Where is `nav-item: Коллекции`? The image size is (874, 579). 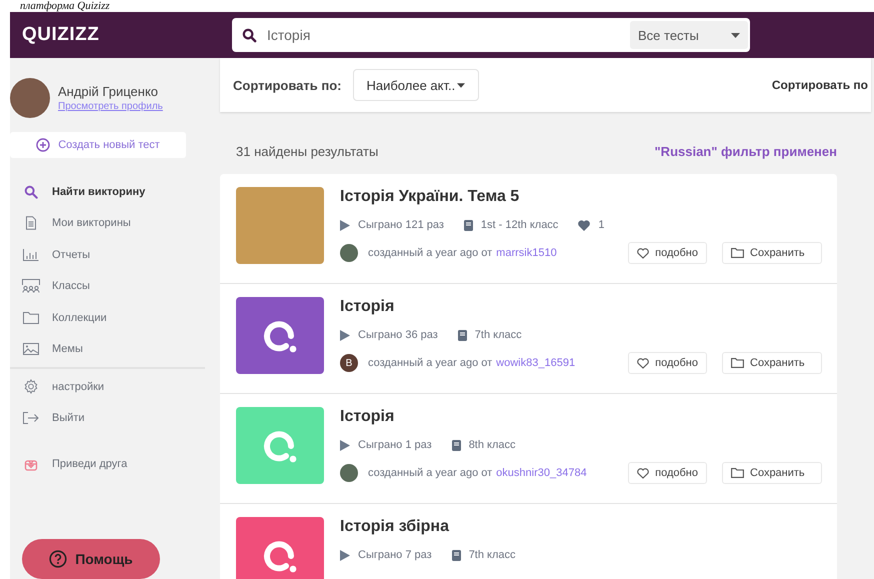 nav-item: Коллекции is located at coordinates (112, 318).